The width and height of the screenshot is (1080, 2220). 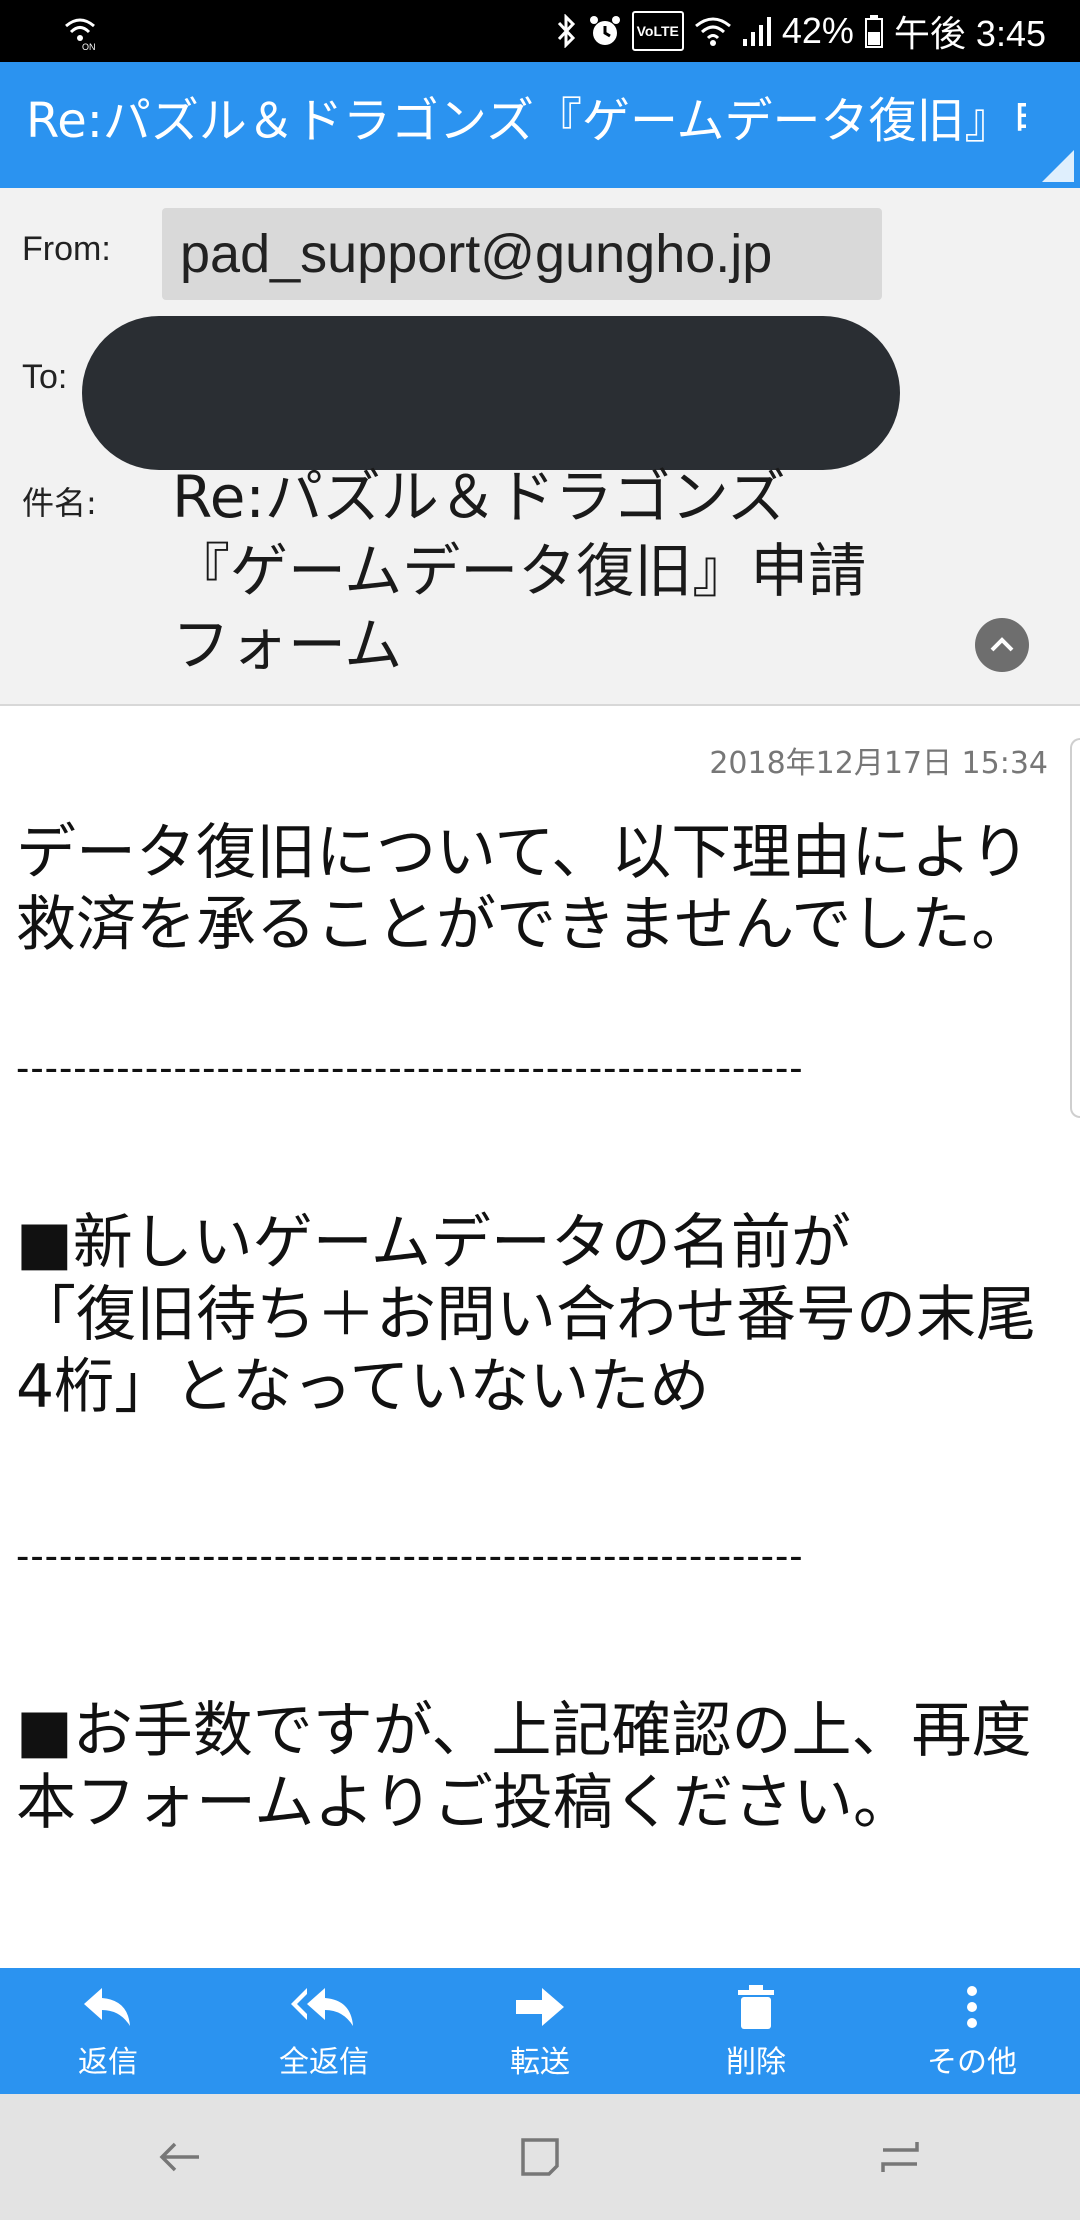 I want to click on nav-back-button, so click(x=180, y=2157).